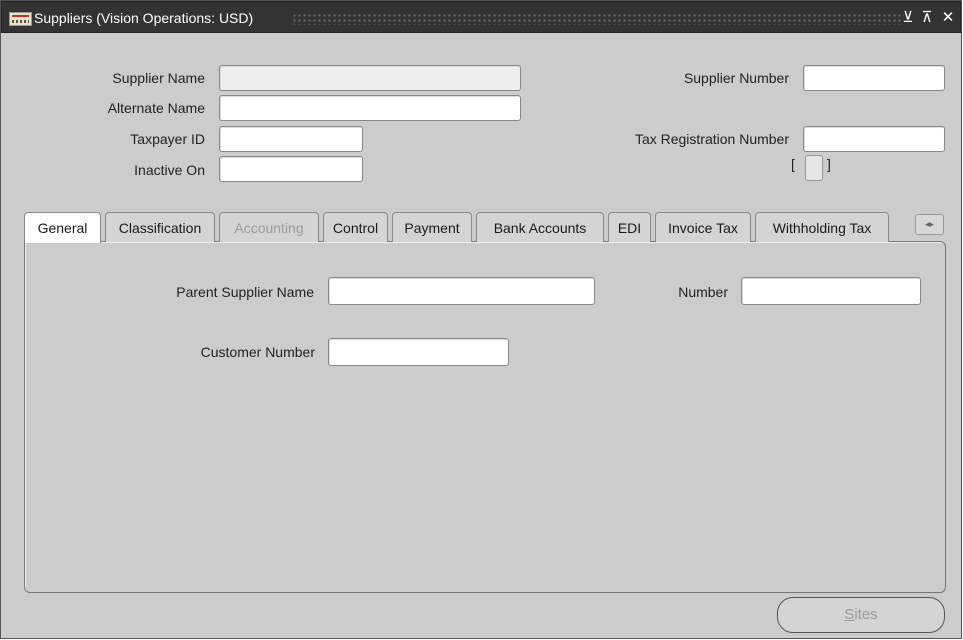  Describe the element at coordinates (418, 352) in the screenshot. I see `customer-number-field` at that location.